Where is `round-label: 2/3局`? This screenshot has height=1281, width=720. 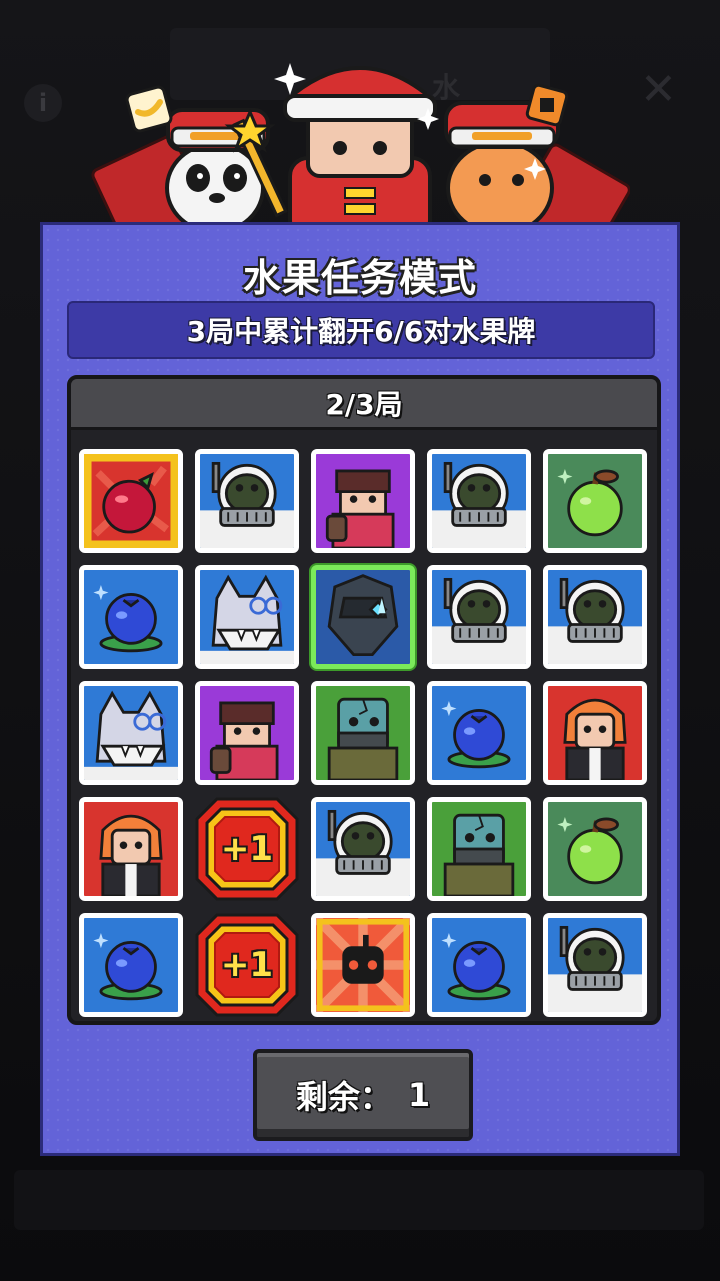 round-label: 2/3局 is located at coordinates (364, 404).